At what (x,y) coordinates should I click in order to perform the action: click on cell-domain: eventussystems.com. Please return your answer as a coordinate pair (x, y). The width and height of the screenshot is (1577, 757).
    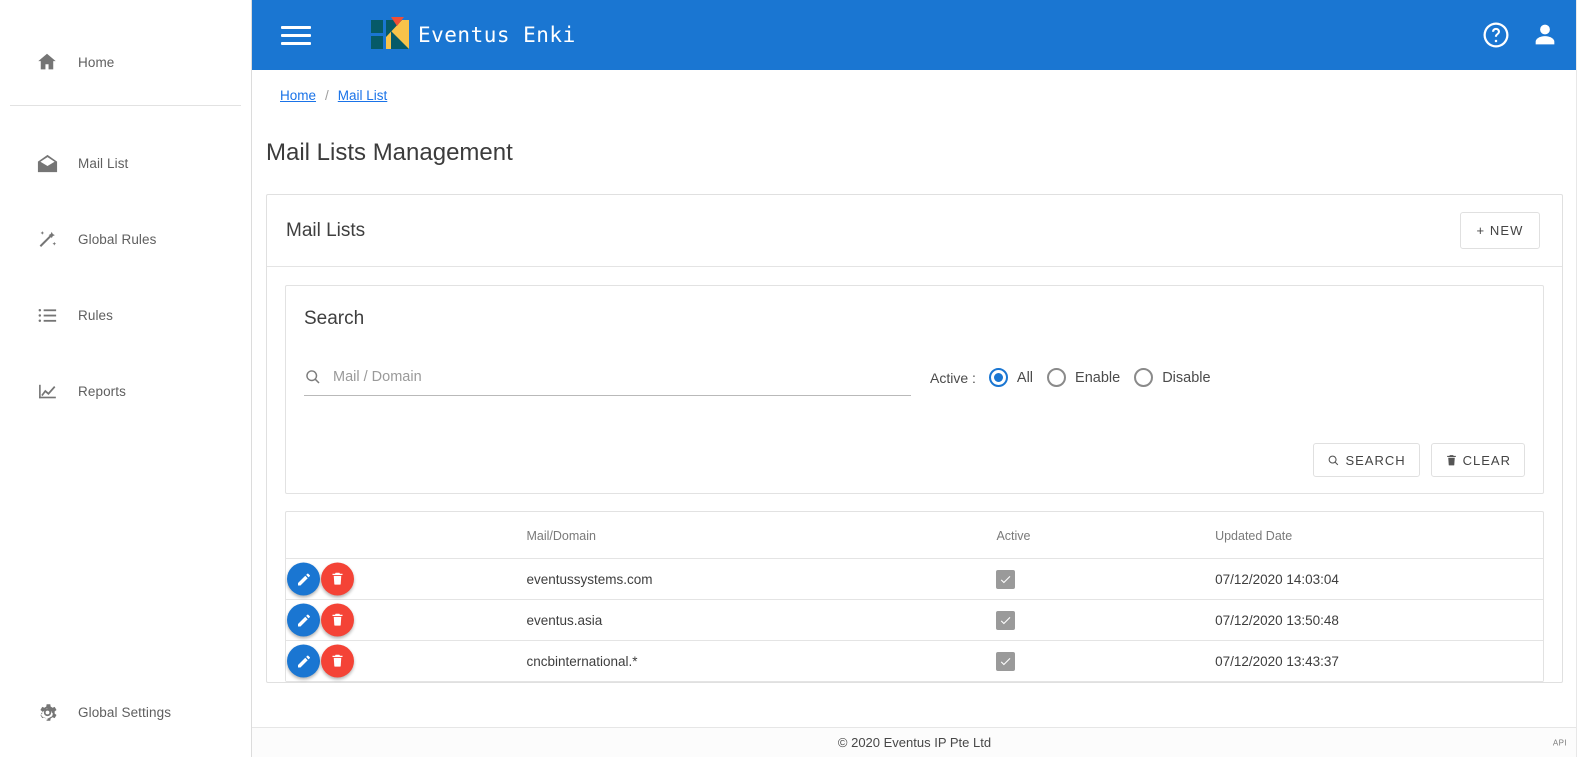
    Looking at the image, I should click on (761, 579).